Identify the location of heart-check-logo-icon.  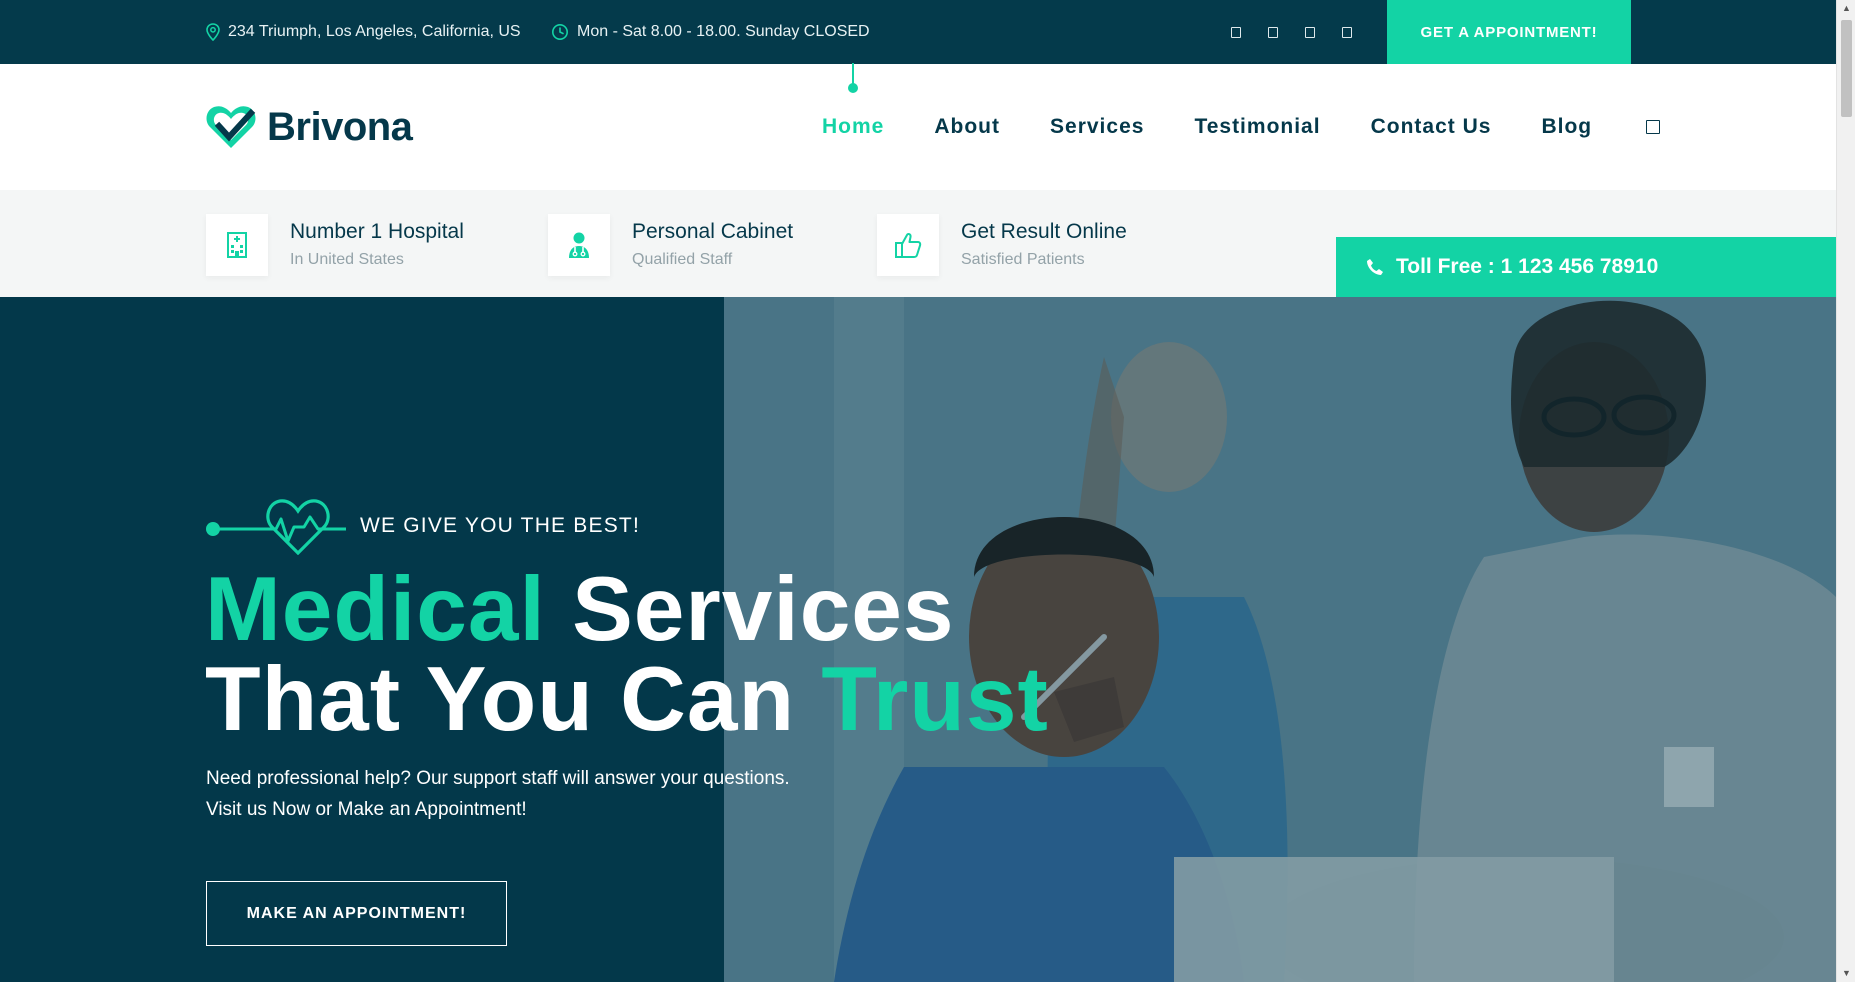
(231, 127).